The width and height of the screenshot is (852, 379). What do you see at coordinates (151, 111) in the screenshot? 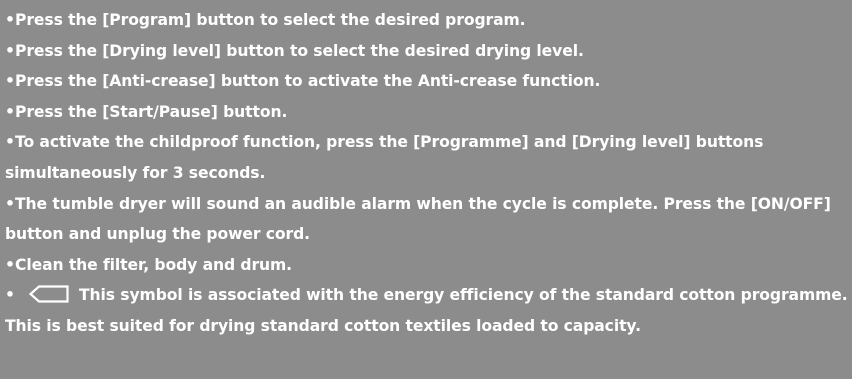
I see `instruction-text: Press the [Start/Pause] button.` at bounding box center [151, 111].